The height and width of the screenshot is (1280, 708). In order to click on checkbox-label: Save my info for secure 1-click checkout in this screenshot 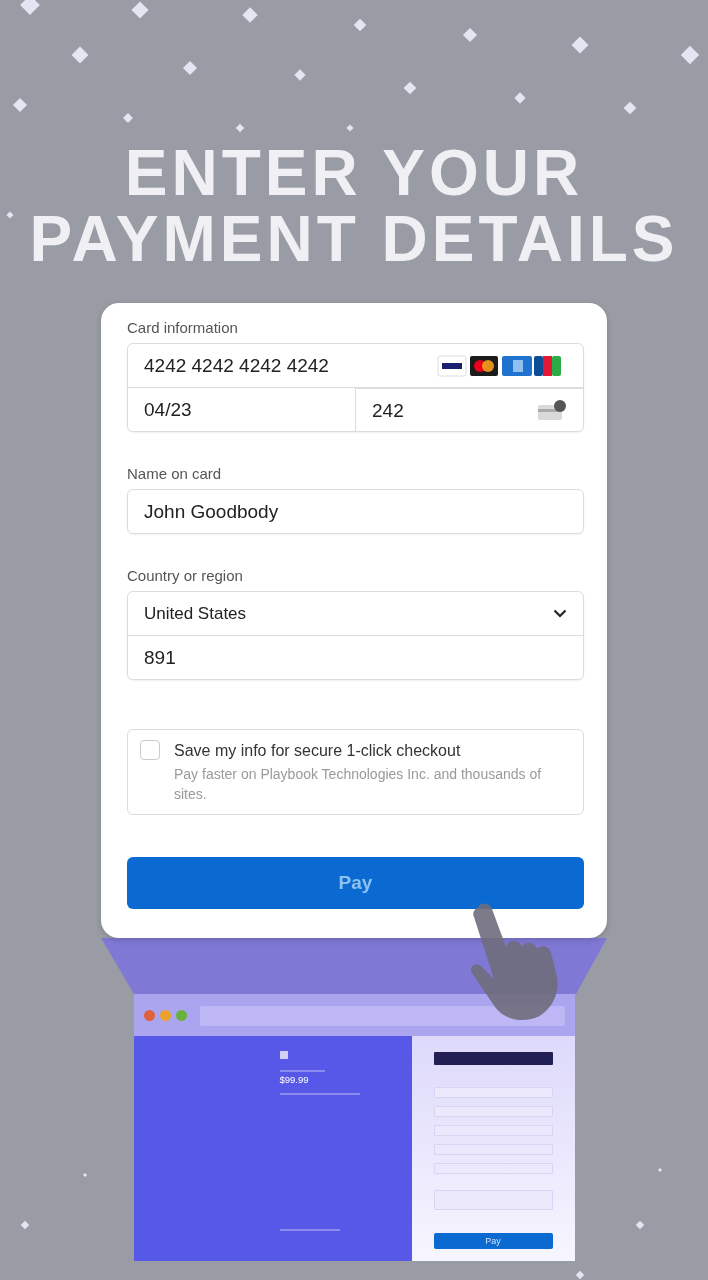, I will do `click(318, 751)`.